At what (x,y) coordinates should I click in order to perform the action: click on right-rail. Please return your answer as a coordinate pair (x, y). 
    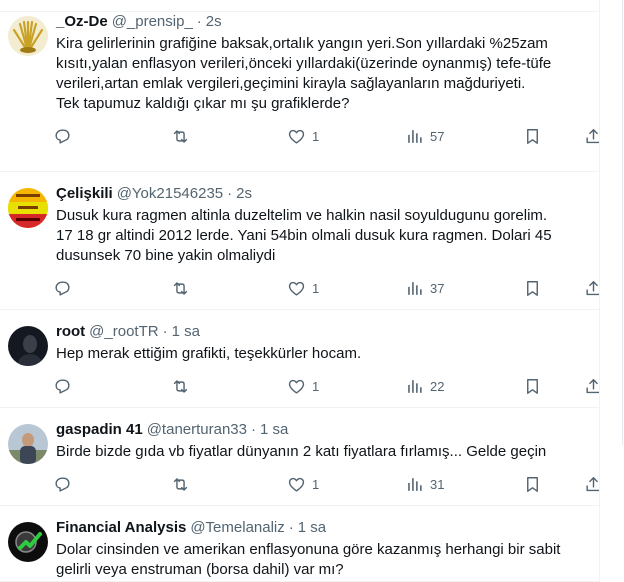
    Looking at the image, I should click on (612, 291).